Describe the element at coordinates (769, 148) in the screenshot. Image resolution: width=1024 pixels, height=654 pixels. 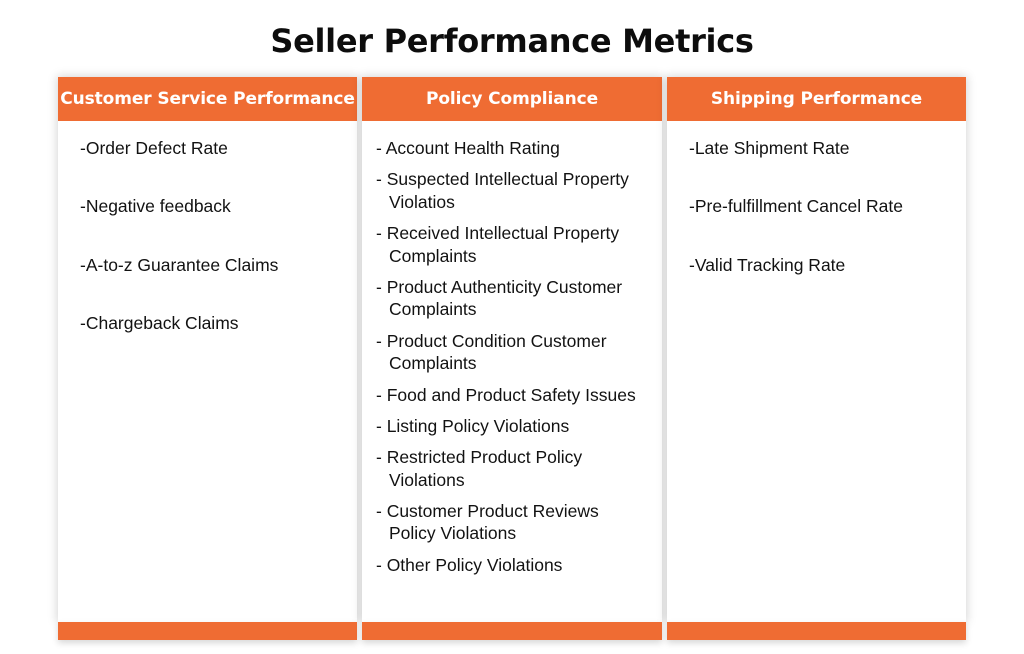
I see `list-item: -Late Shipment Rate` at that location.